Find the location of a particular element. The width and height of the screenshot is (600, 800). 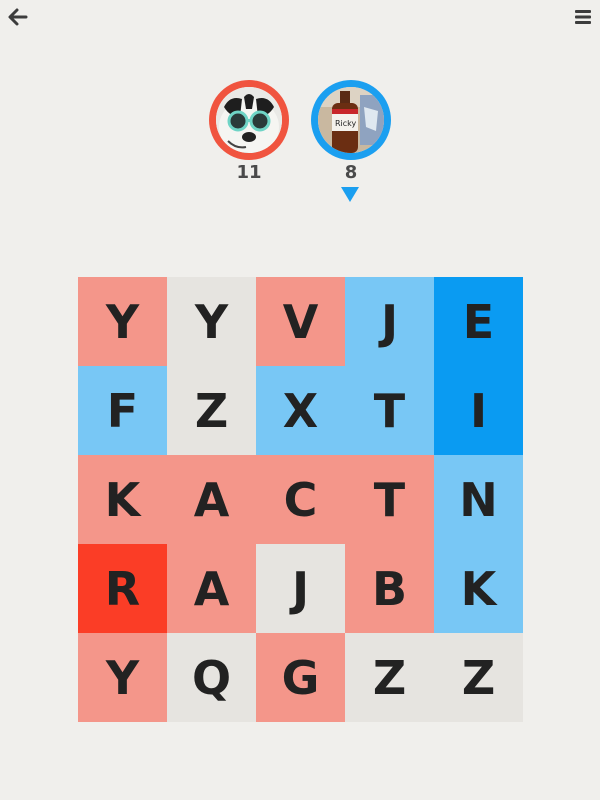

player-one: 11 is located at coordinates (249, 132).